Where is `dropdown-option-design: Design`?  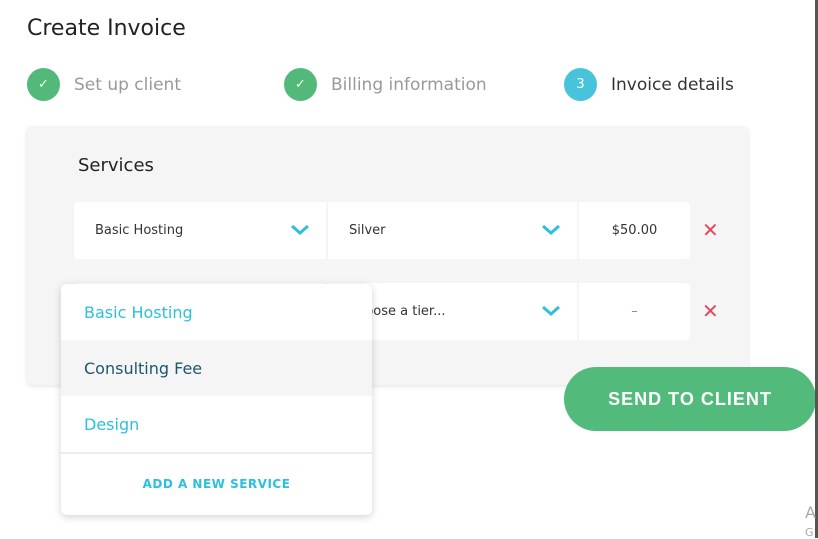
dropdown-option-design: Design is located at coordinates (216, 424).